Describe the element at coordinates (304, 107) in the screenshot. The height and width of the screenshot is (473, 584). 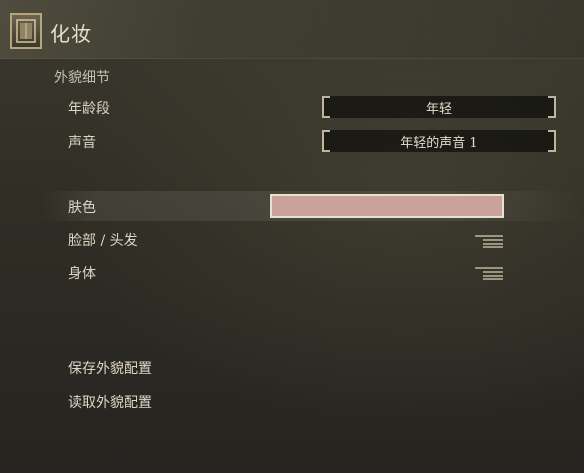
I see `row-age-group: 年龄段 年轻` at that location.